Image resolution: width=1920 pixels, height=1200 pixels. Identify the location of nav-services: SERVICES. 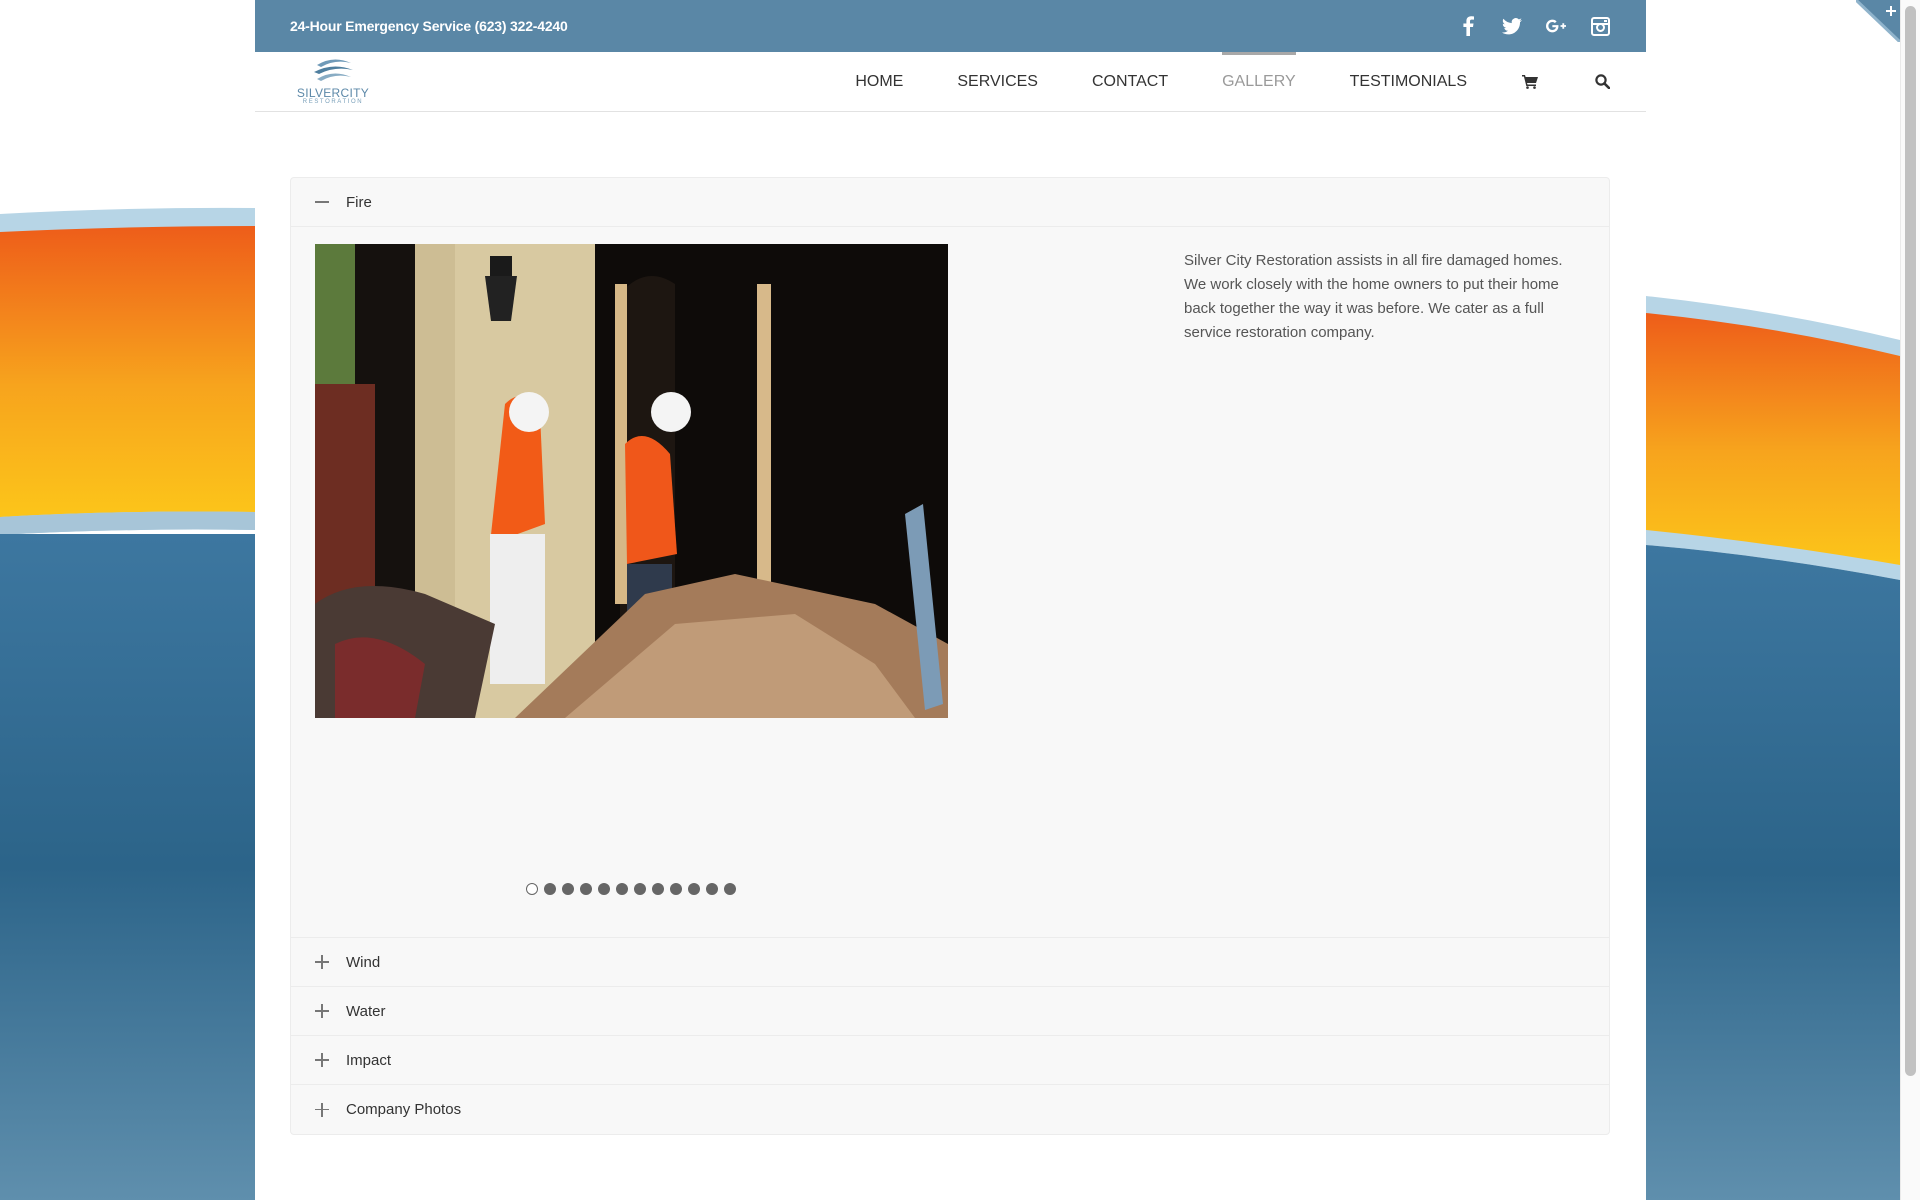
(997, 82).